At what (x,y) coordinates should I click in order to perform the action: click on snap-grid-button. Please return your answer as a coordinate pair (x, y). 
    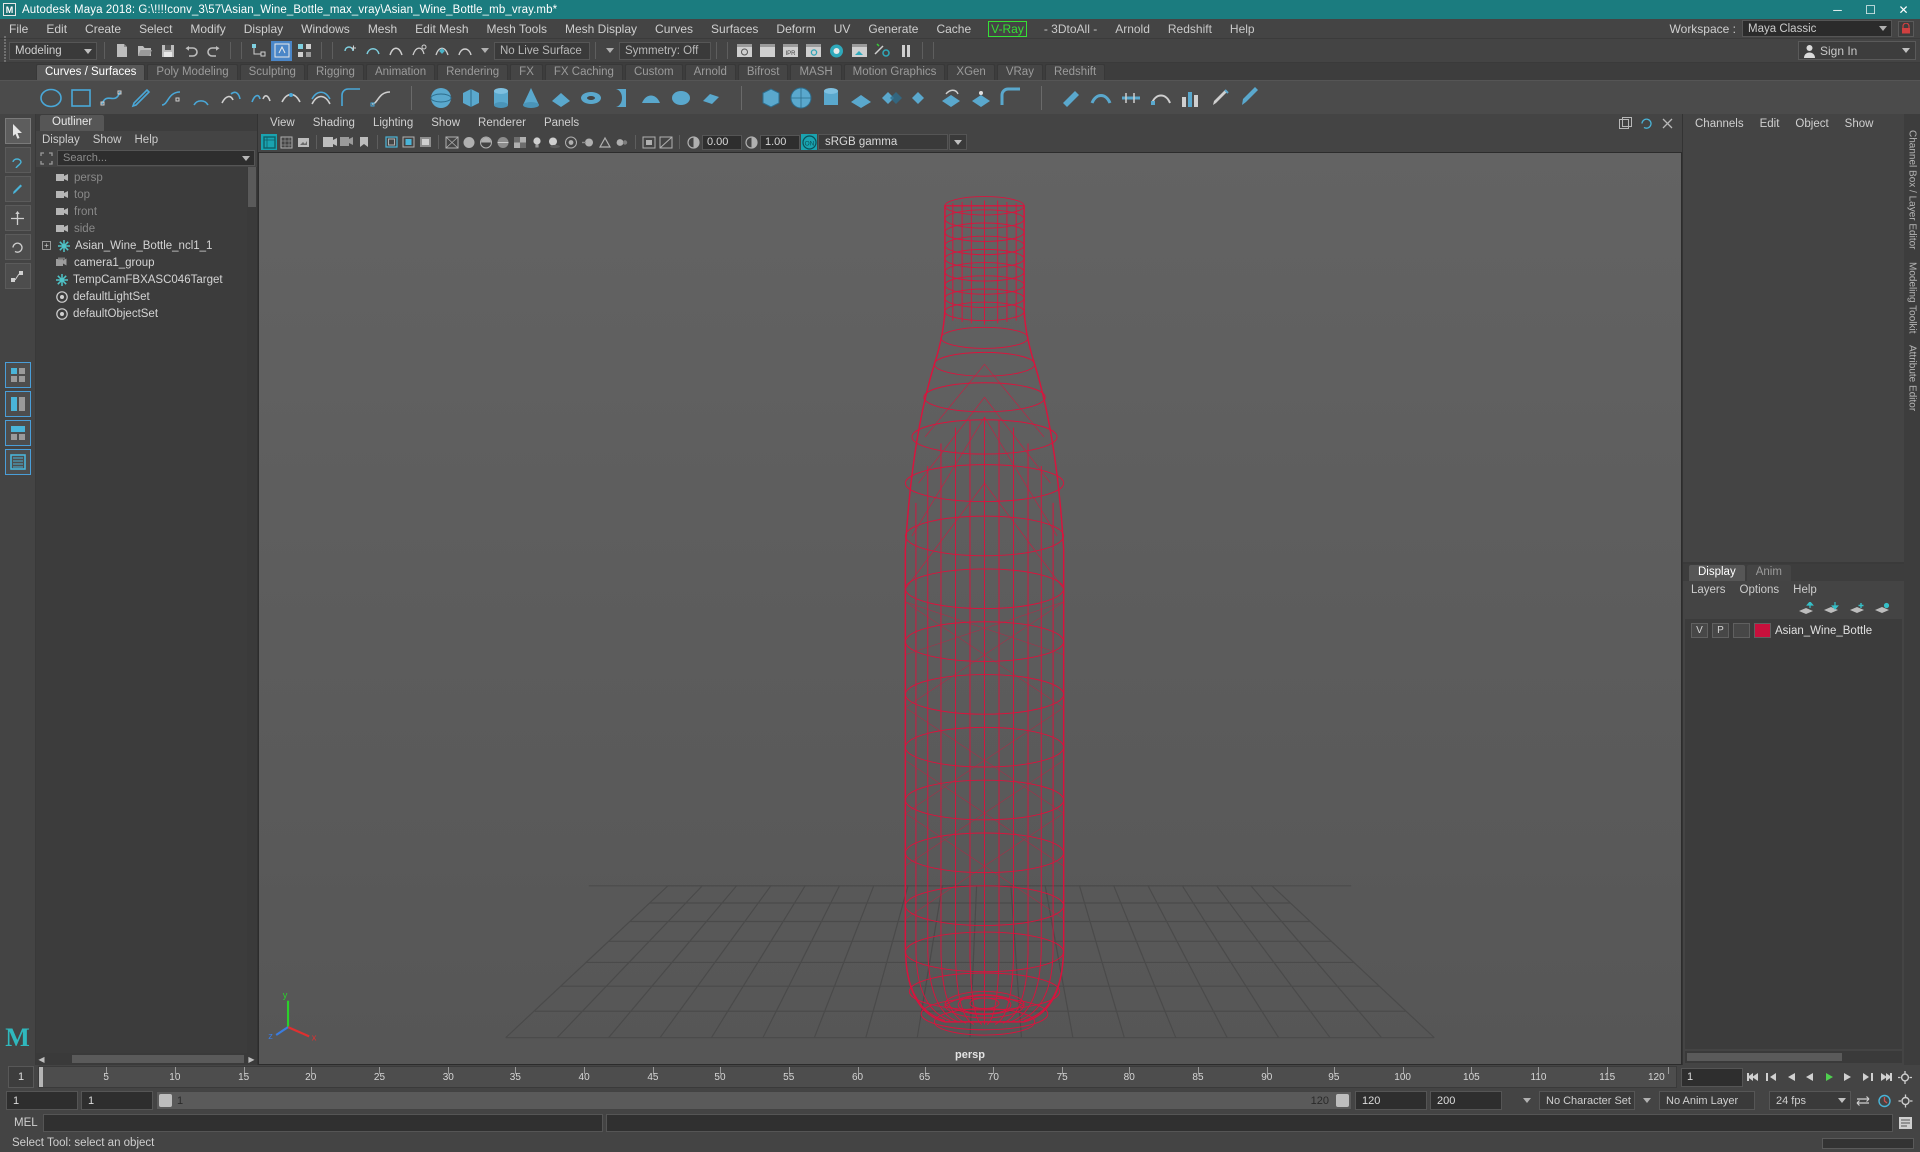
    Looking at the image, I should click on (349, 51).